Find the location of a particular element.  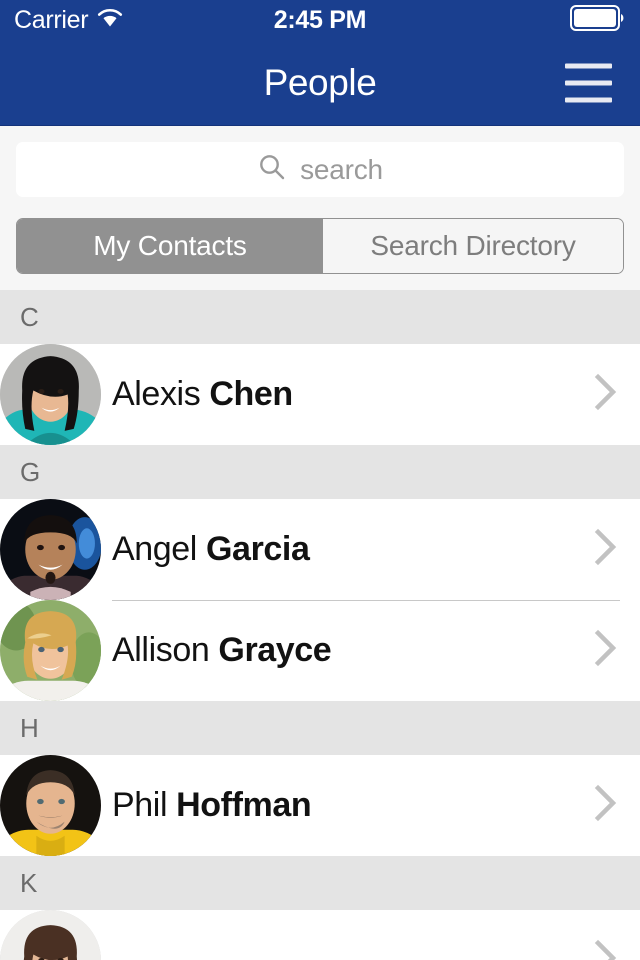

navigation-bar: People is located at coordinates (320, 83).